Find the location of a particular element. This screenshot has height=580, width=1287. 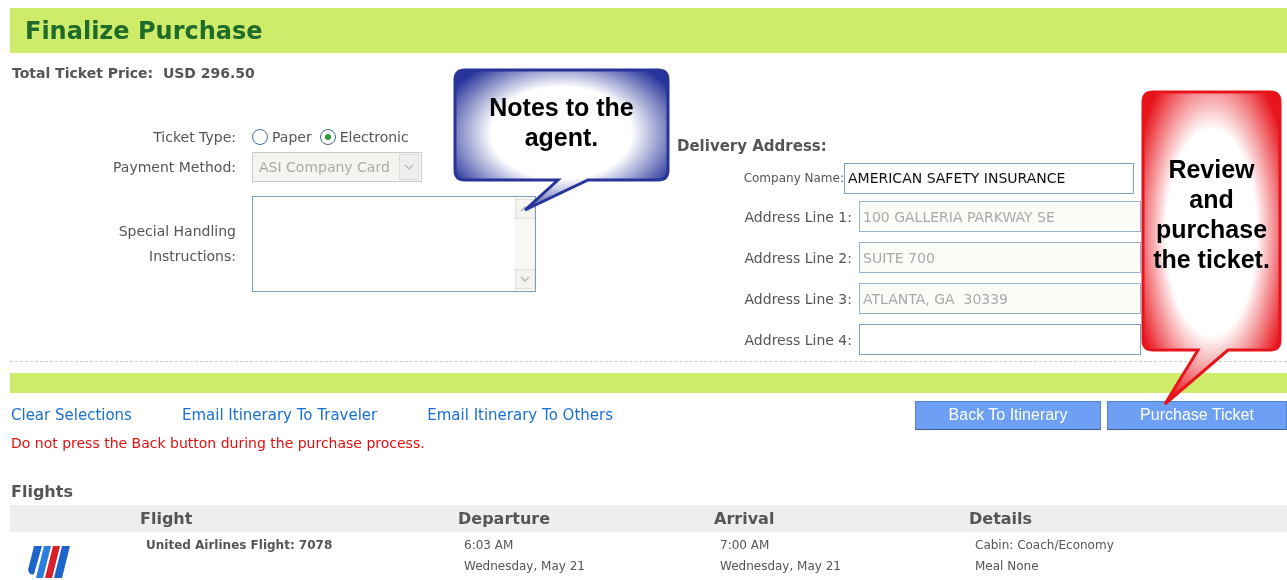

field-label: Address Line 2: is located at coordinates (798, 257).